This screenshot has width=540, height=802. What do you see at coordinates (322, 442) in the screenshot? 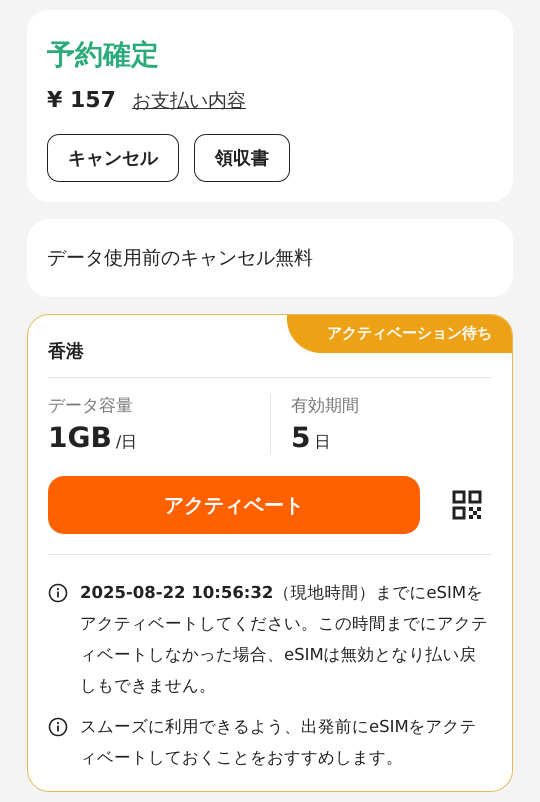
I see `stat-unit: 日` at bounding box center [322, 442].